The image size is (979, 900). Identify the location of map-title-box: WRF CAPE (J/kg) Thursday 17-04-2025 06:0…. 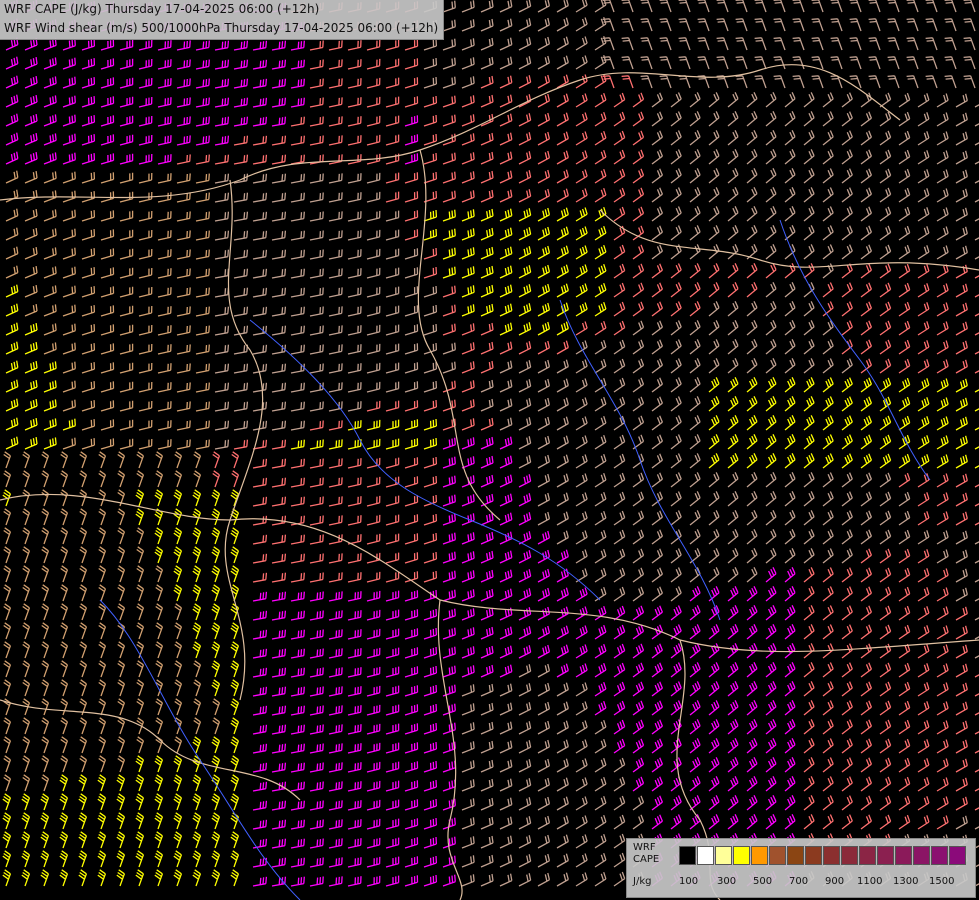
(222, 20).